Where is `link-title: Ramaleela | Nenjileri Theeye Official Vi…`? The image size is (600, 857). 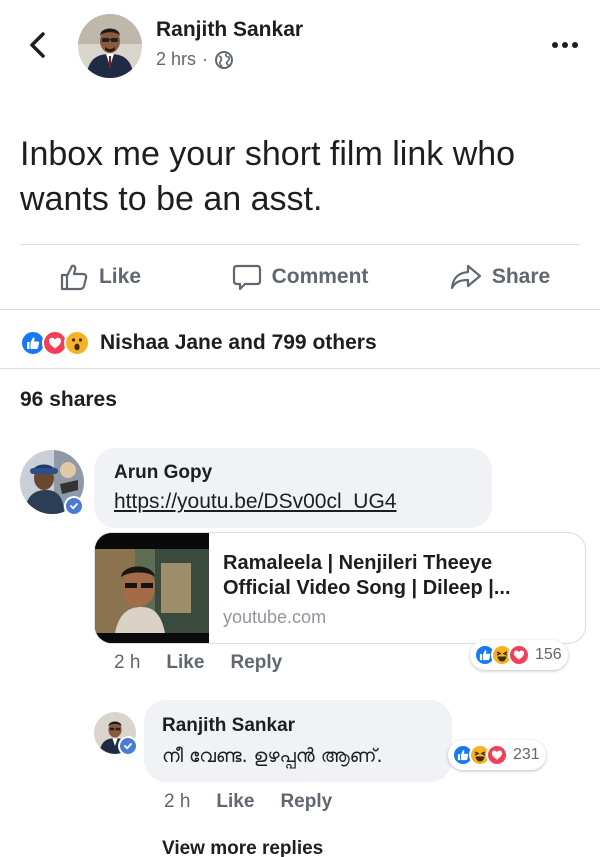
link-title: Ramaleela | Nenjileri Theeye Official Vi… is located at coordinates (399, 576).